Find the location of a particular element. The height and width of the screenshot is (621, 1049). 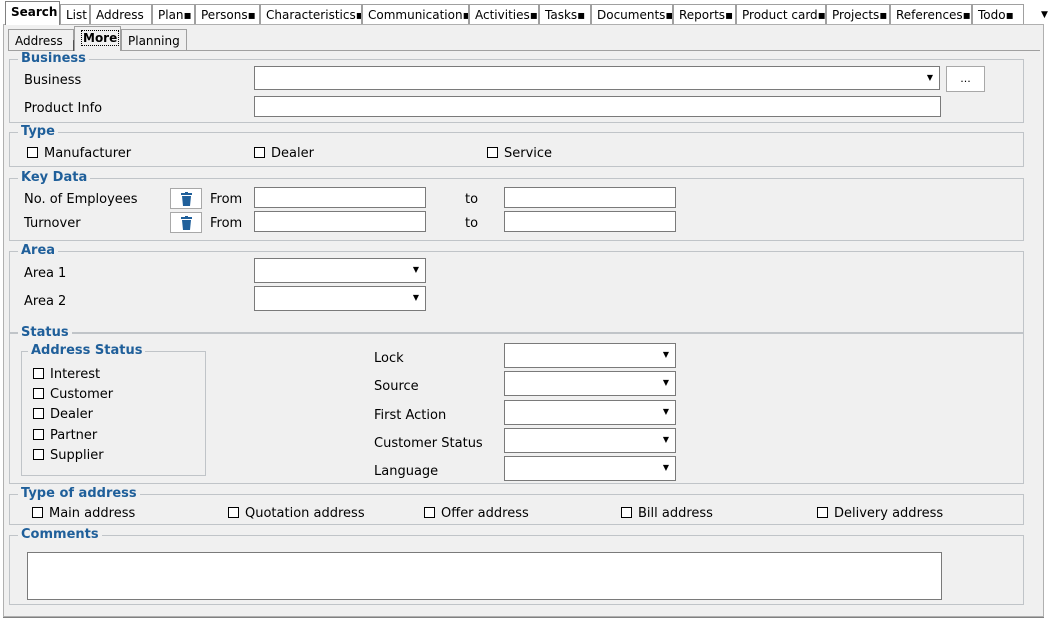

employees-clear-button is located at coordinates (186, 198).